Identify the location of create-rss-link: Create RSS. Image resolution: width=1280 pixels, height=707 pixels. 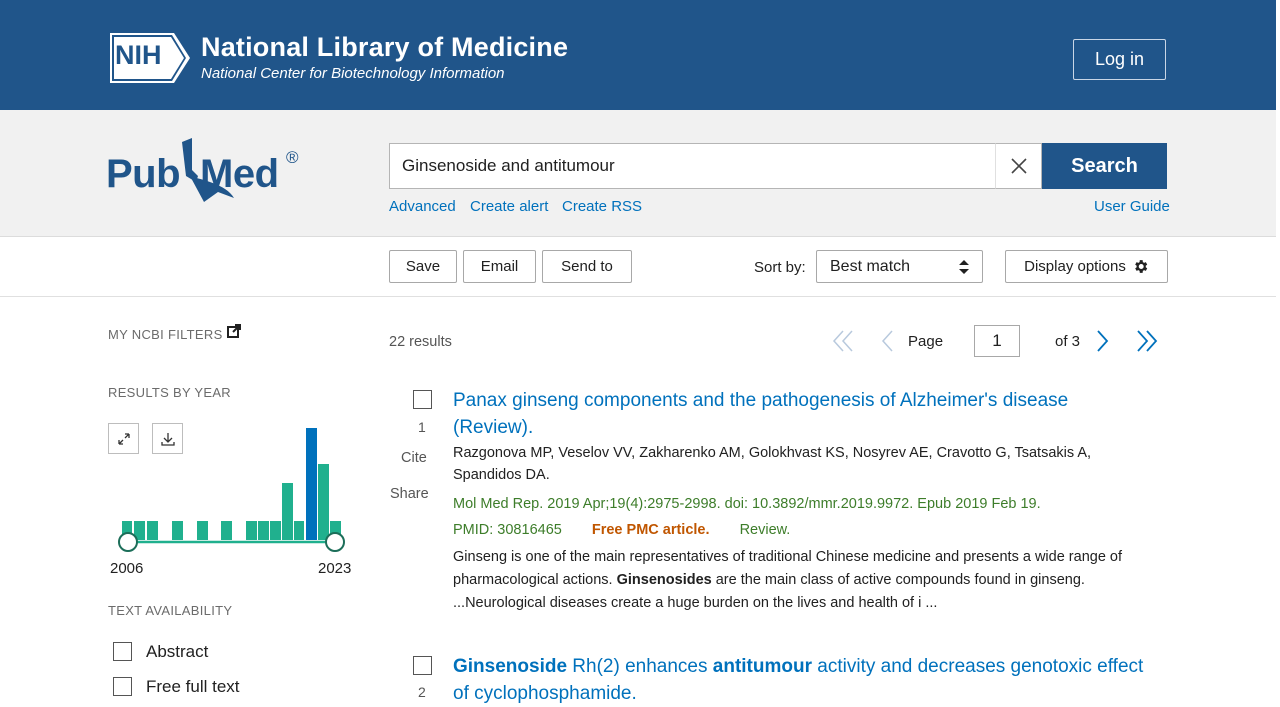
(602, 206).